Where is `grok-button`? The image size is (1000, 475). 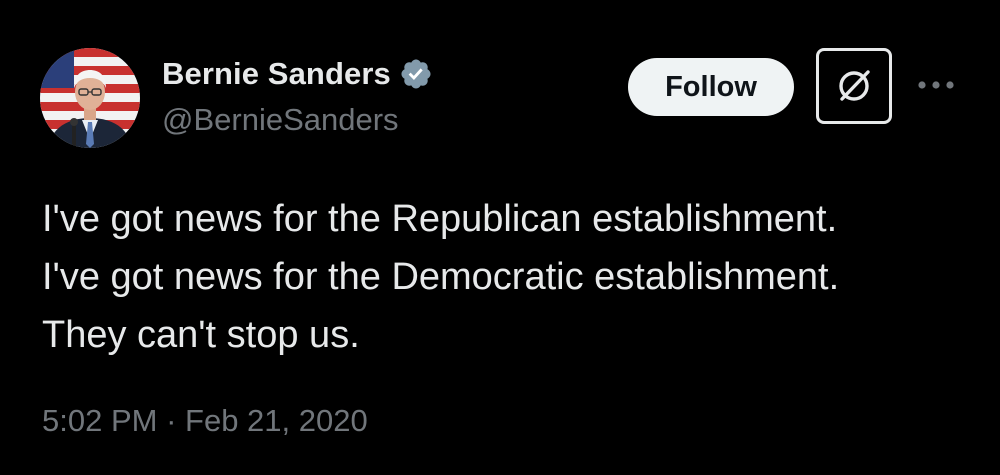 grok-button is located at coordinates (854, 86).